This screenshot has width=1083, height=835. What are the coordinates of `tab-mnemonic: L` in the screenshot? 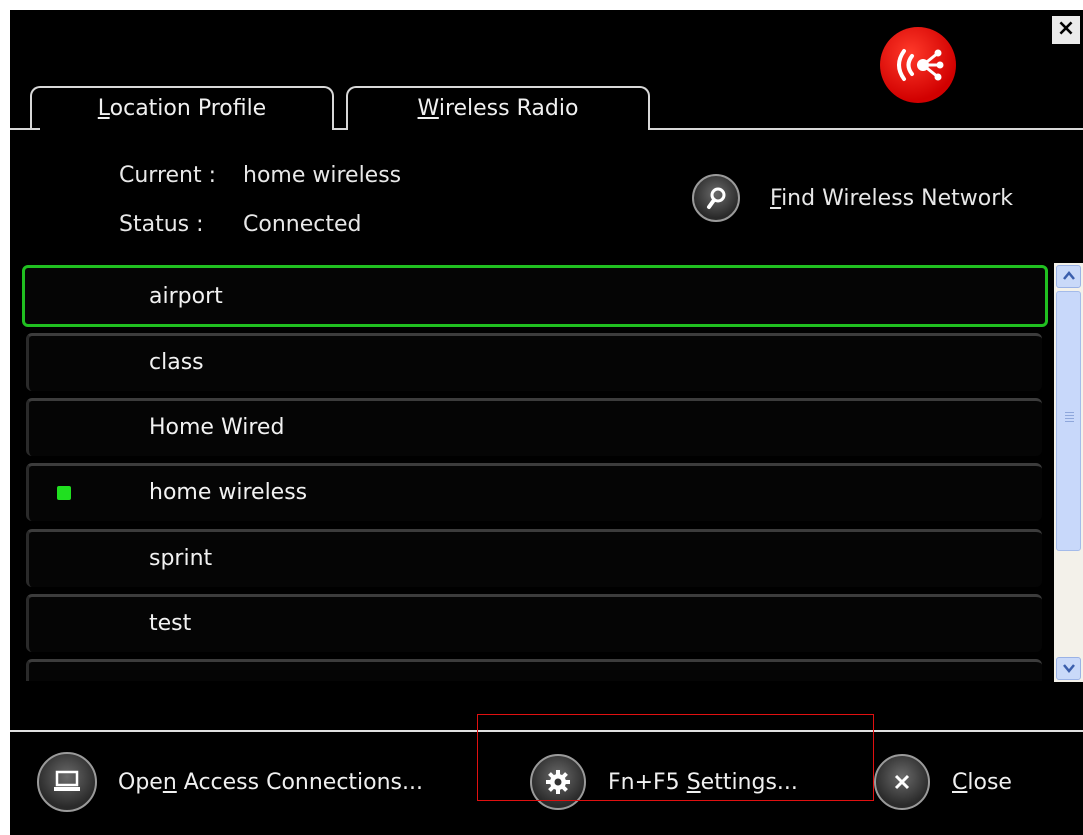 It's located at (103, 108).